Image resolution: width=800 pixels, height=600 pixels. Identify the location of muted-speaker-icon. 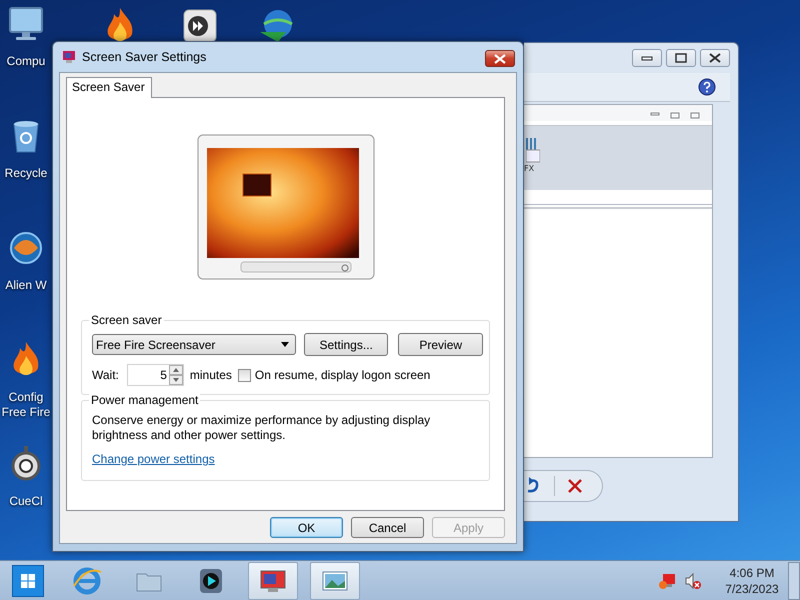
(693, 581).